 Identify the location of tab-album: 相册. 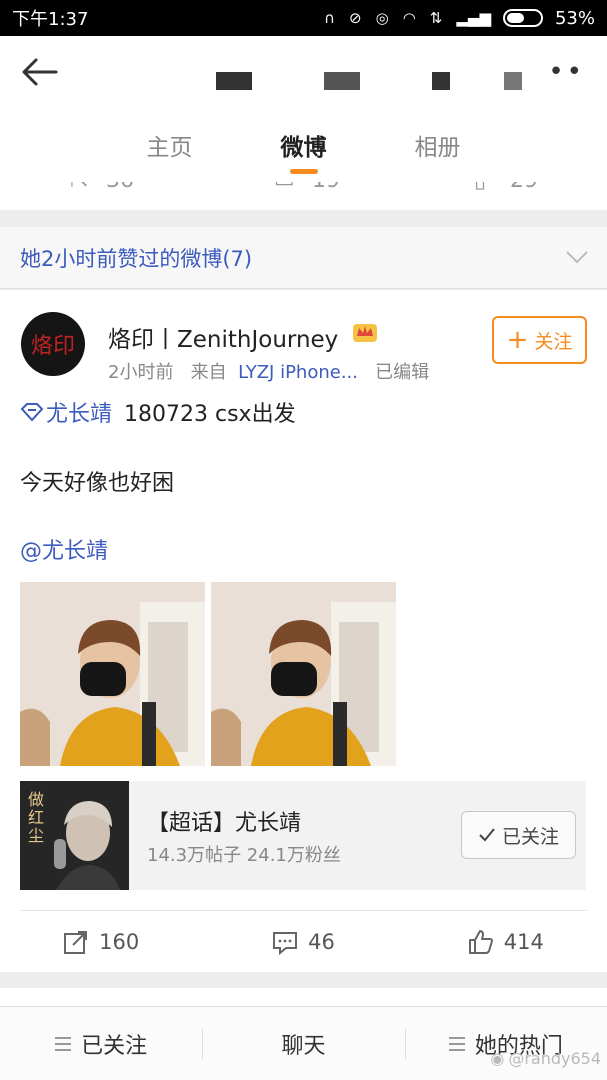
(438, 153).